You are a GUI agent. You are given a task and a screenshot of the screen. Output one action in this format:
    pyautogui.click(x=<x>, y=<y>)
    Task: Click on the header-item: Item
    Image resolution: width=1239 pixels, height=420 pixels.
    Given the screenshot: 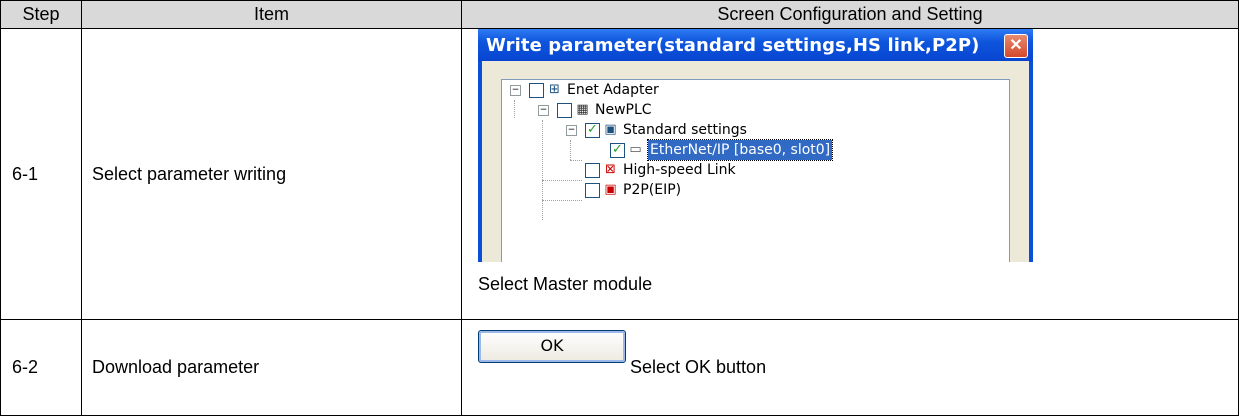 What is the action you would take?
    pyautogui.click(x=271, y=14)
    